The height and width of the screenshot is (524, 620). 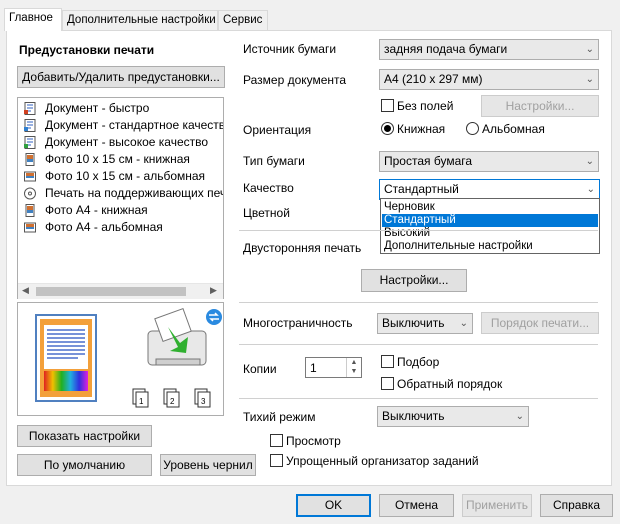 I want to click on quality-option-standard: Стандартный, so click(x=490, y=220).